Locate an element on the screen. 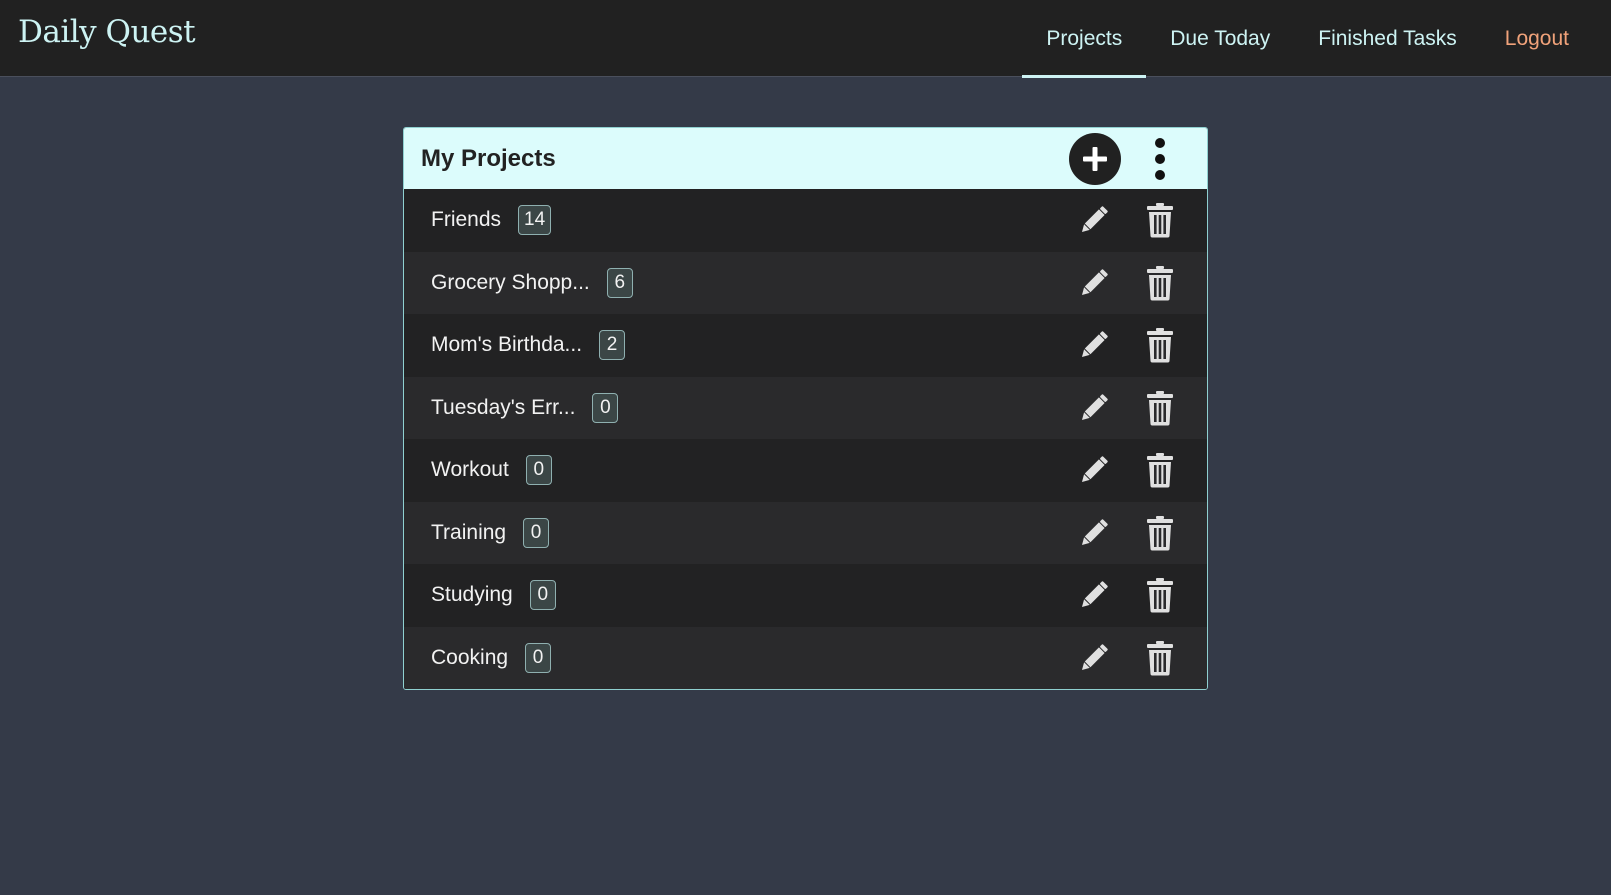  projects-menu-button is located at coordinates (1160, 159).